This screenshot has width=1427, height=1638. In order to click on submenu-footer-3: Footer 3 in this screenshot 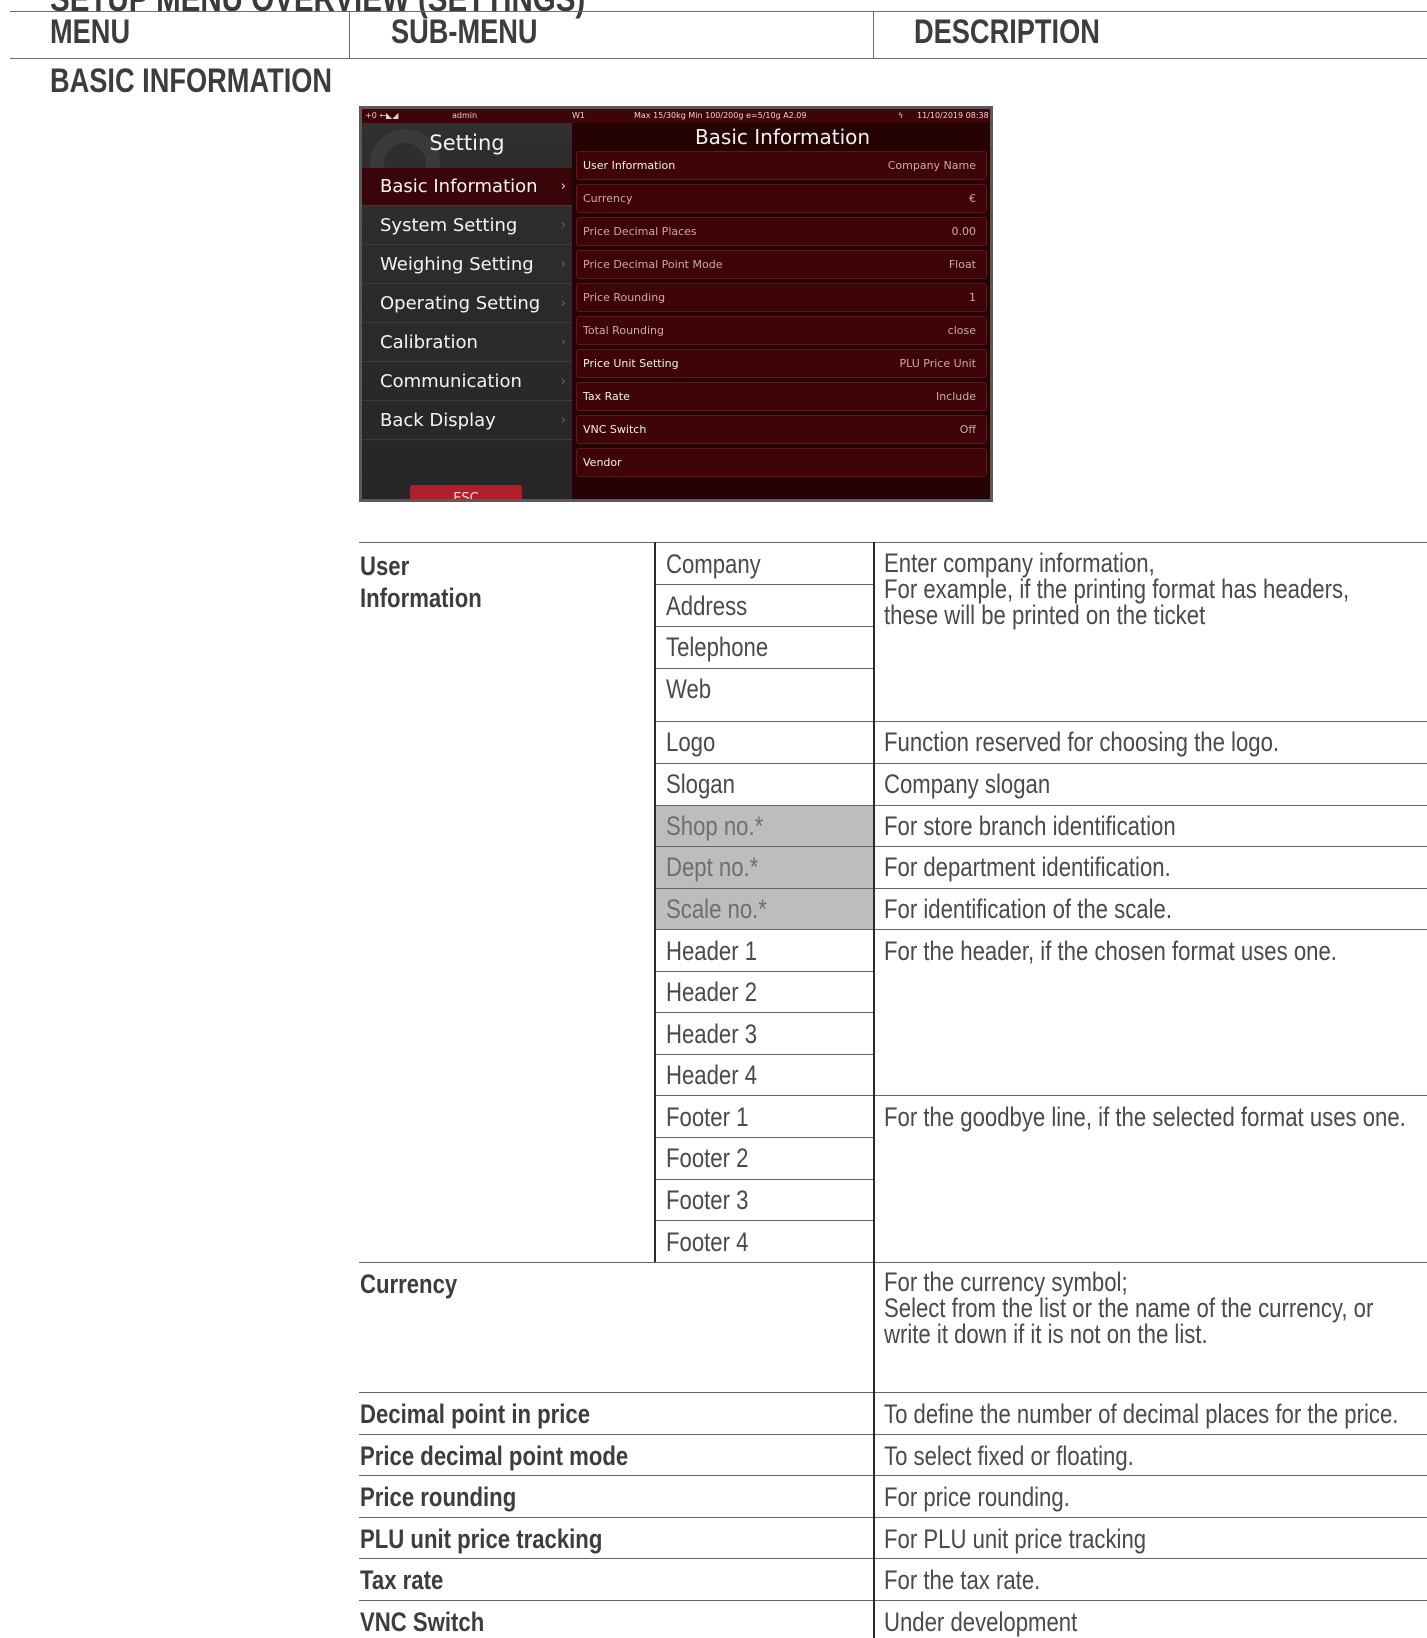, I will do `click(707, 1200)`.